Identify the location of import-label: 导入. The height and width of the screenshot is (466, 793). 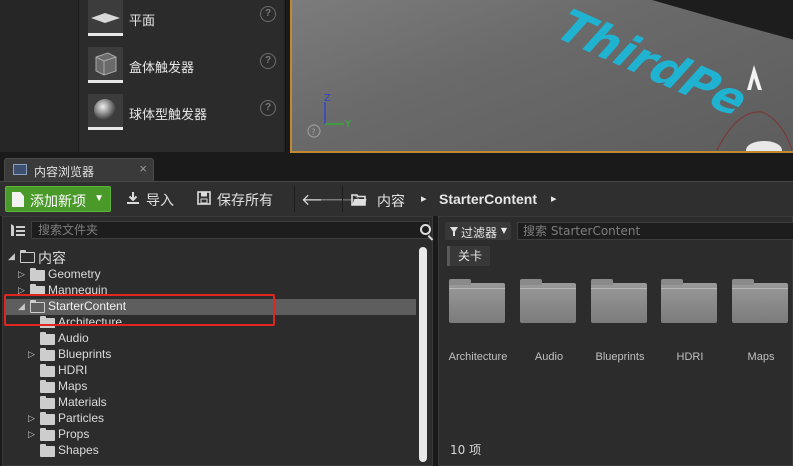
(160, 201).